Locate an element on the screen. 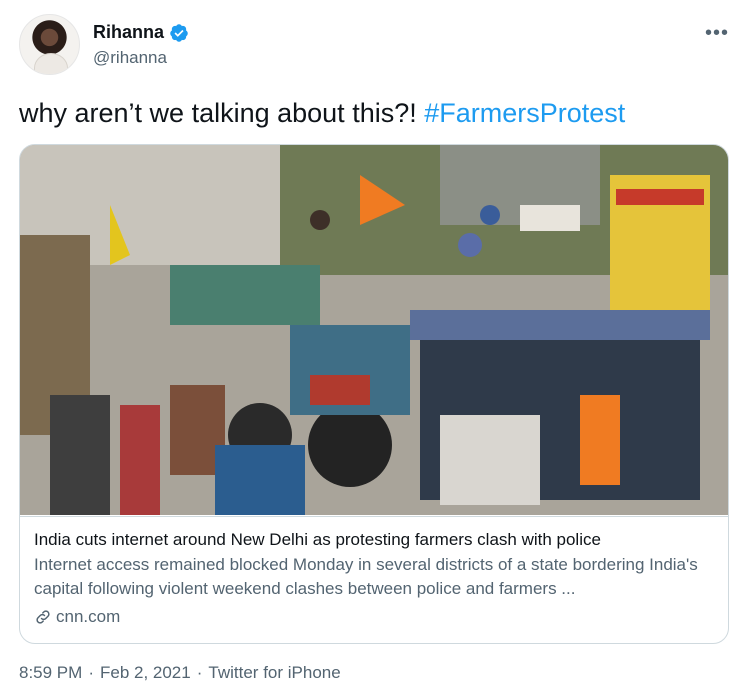  avatar-figure is located at coordinates (51, 63).